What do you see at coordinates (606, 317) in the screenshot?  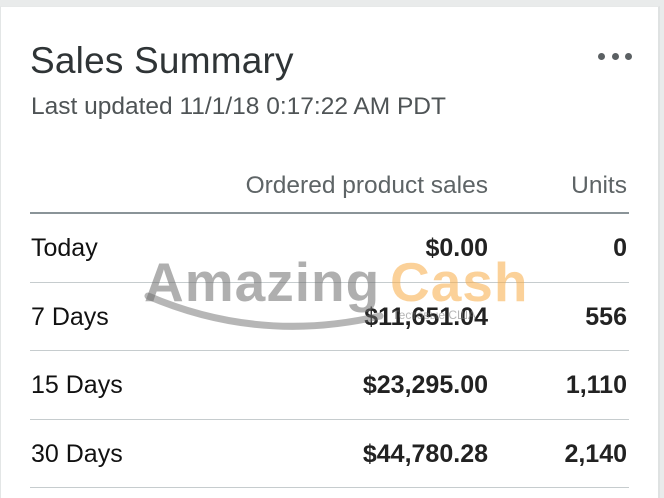 I see `row-units: 556` at bounding box center [606, 317].